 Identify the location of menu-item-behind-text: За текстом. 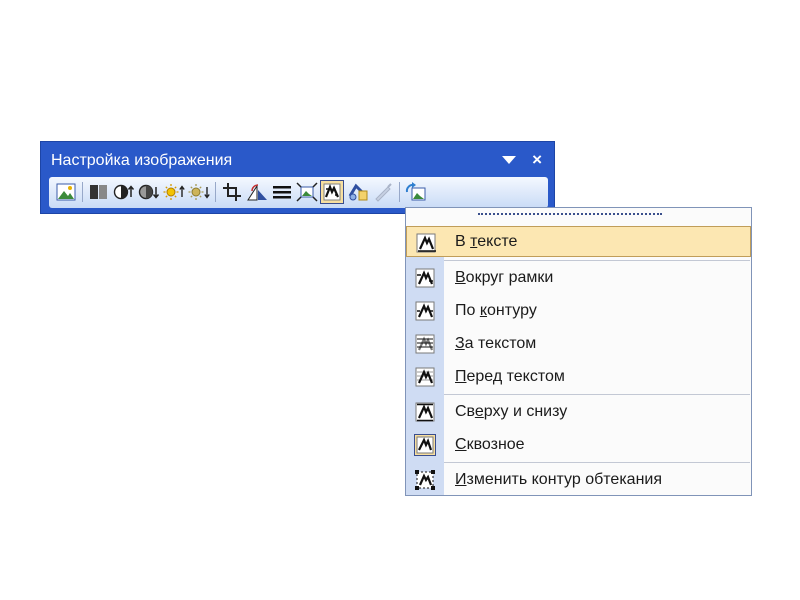
(578, 343).